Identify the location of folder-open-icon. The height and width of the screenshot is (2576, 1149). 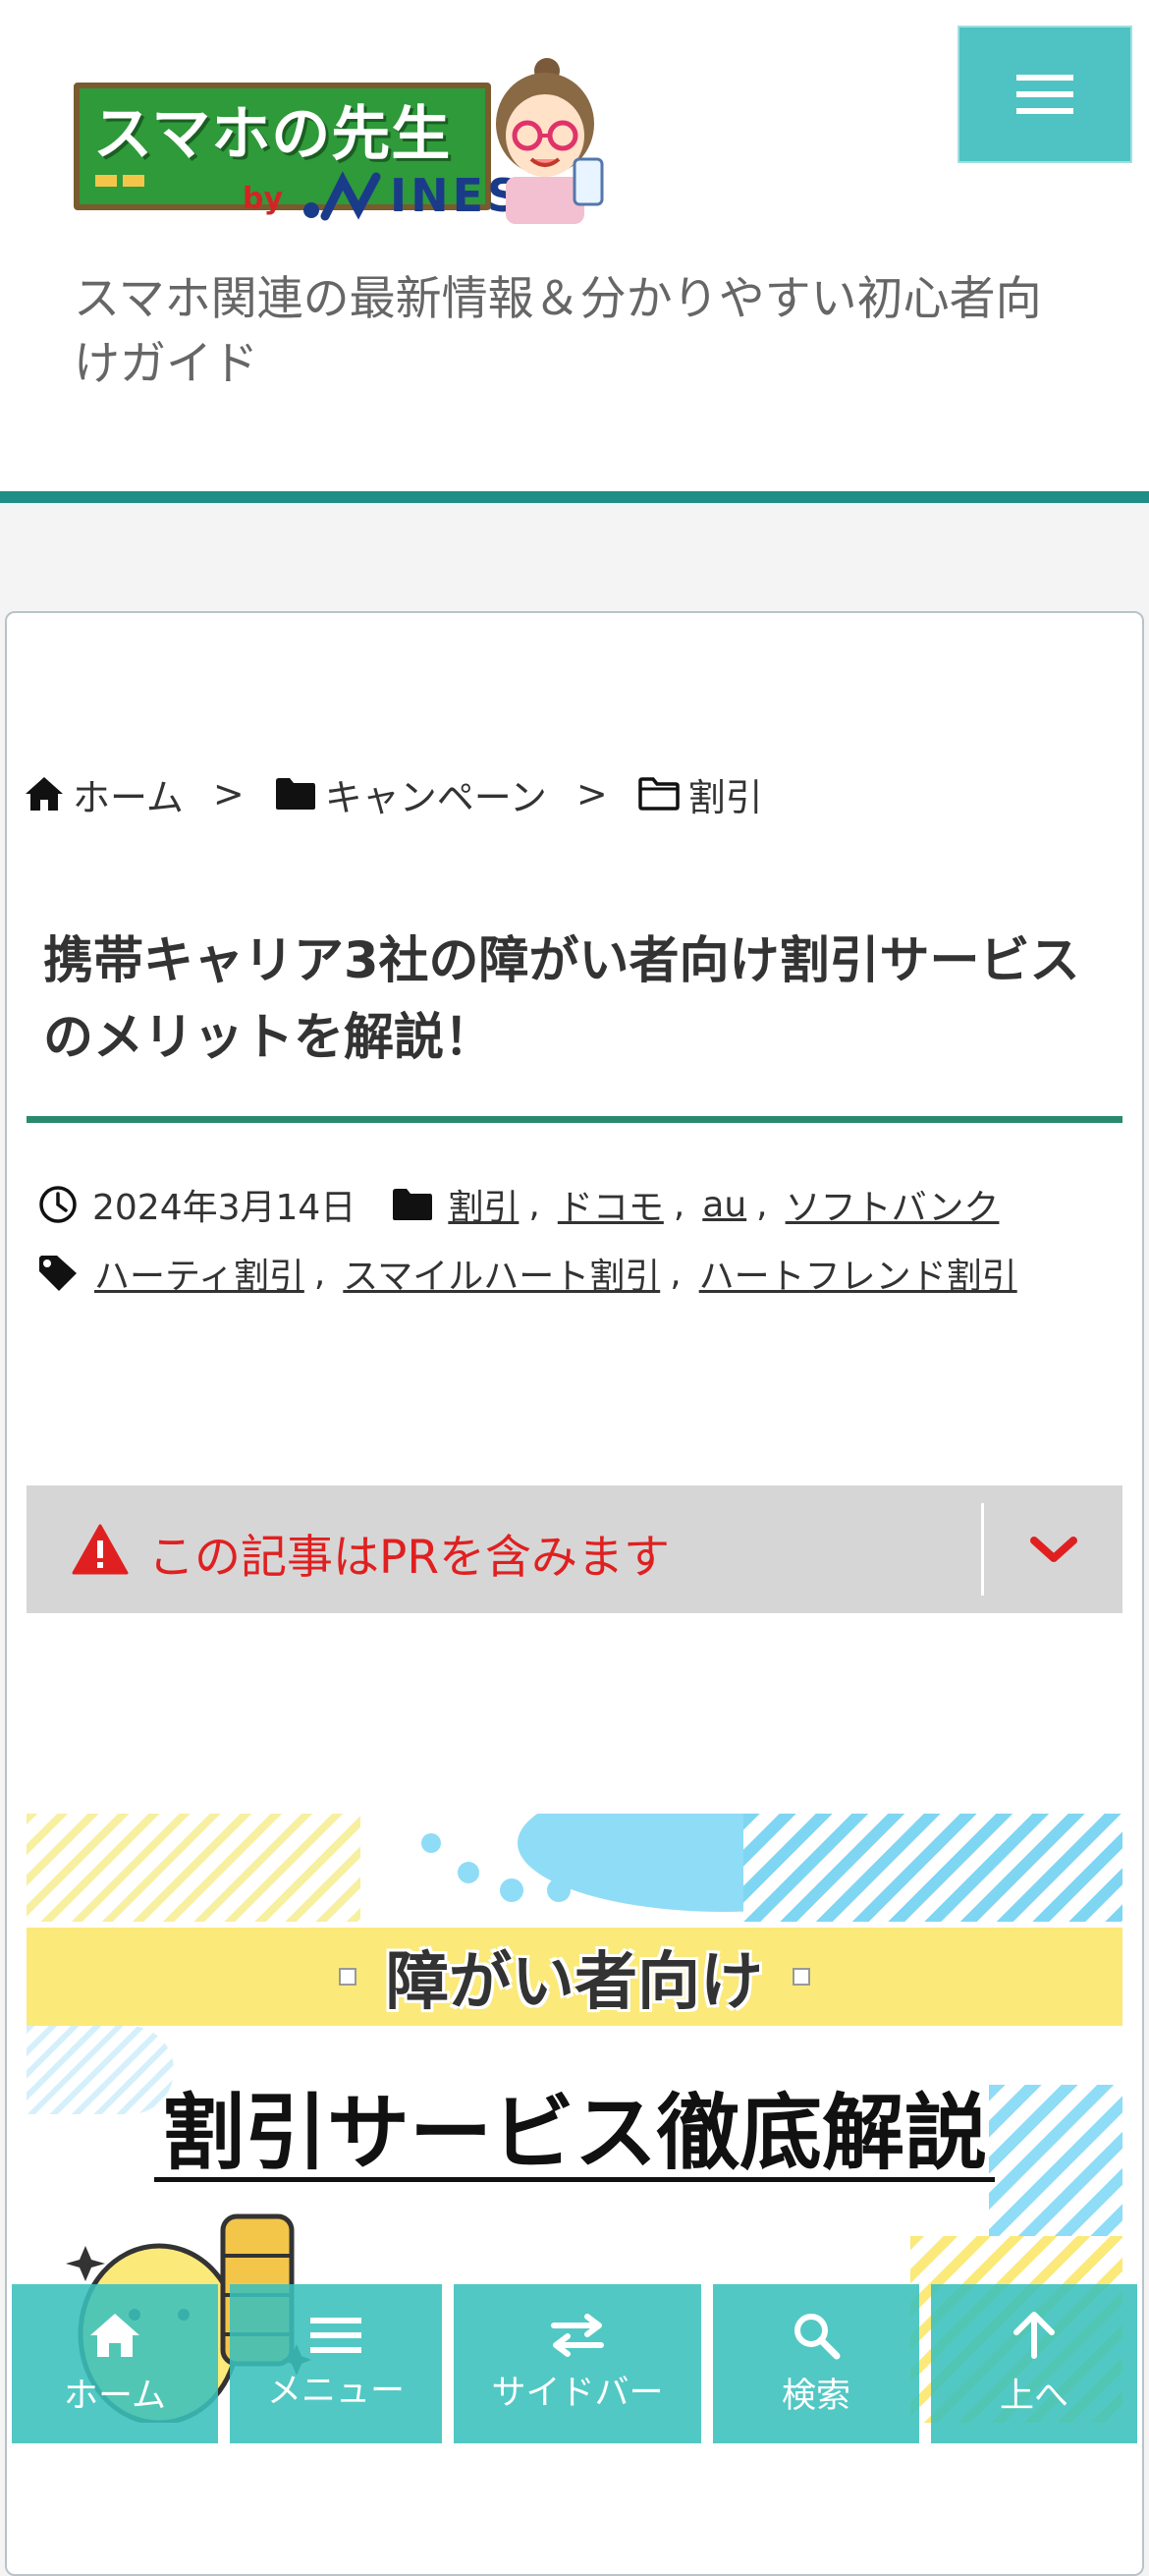
(658, 794).